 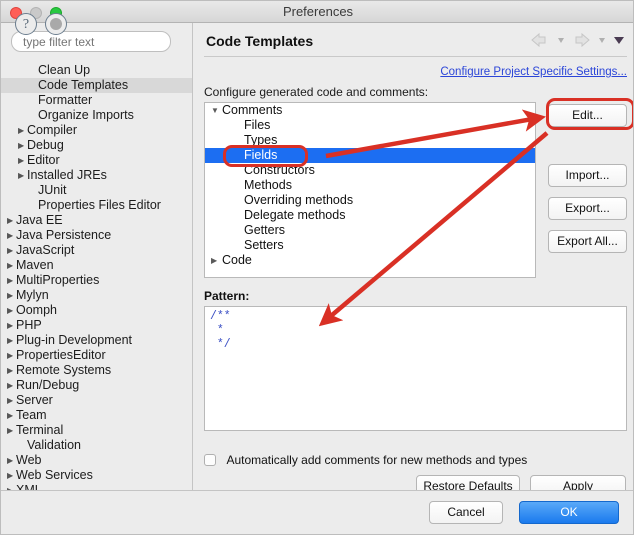 What do you see at coordinates (97, 415) in the screenshot?
I see `sidebar-item-team: ▶ Team` at bounding box center [97, 415].